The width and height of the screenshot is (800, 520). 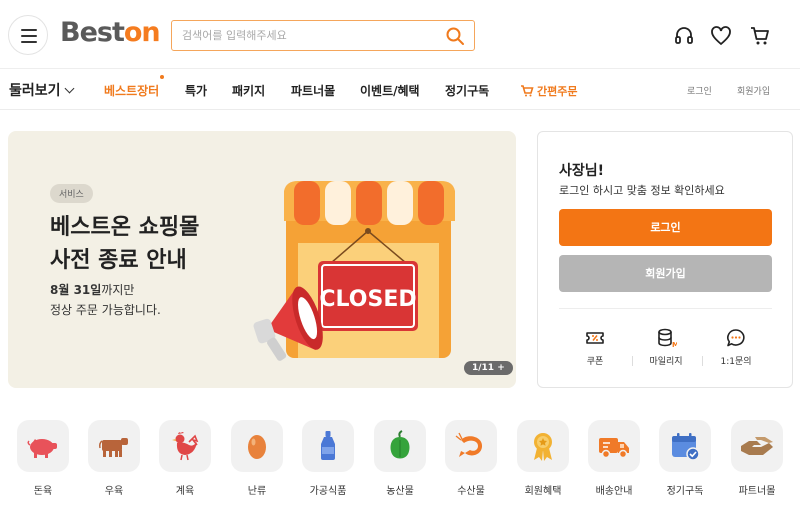 I want to click on sauce-bottle-icon, so click(x=328, y=445).